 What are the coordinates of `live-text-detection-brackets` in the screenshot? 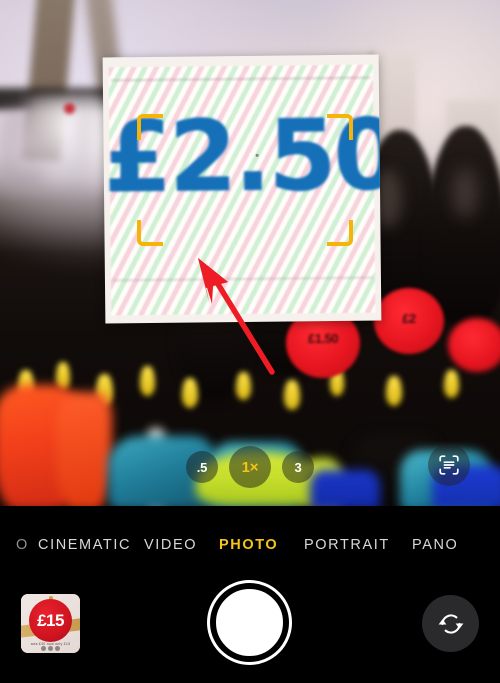 It's located at (245, 180).